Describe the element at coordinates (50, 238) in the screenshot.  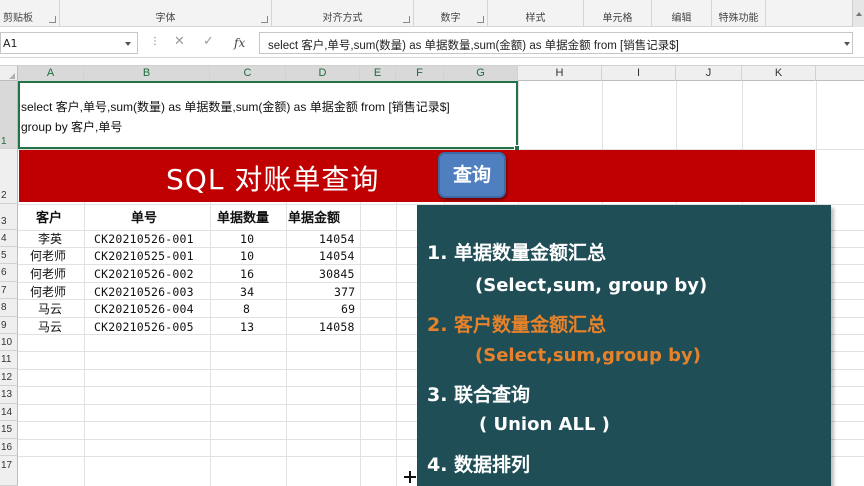
I see `cell-customer: 李英` at that location.